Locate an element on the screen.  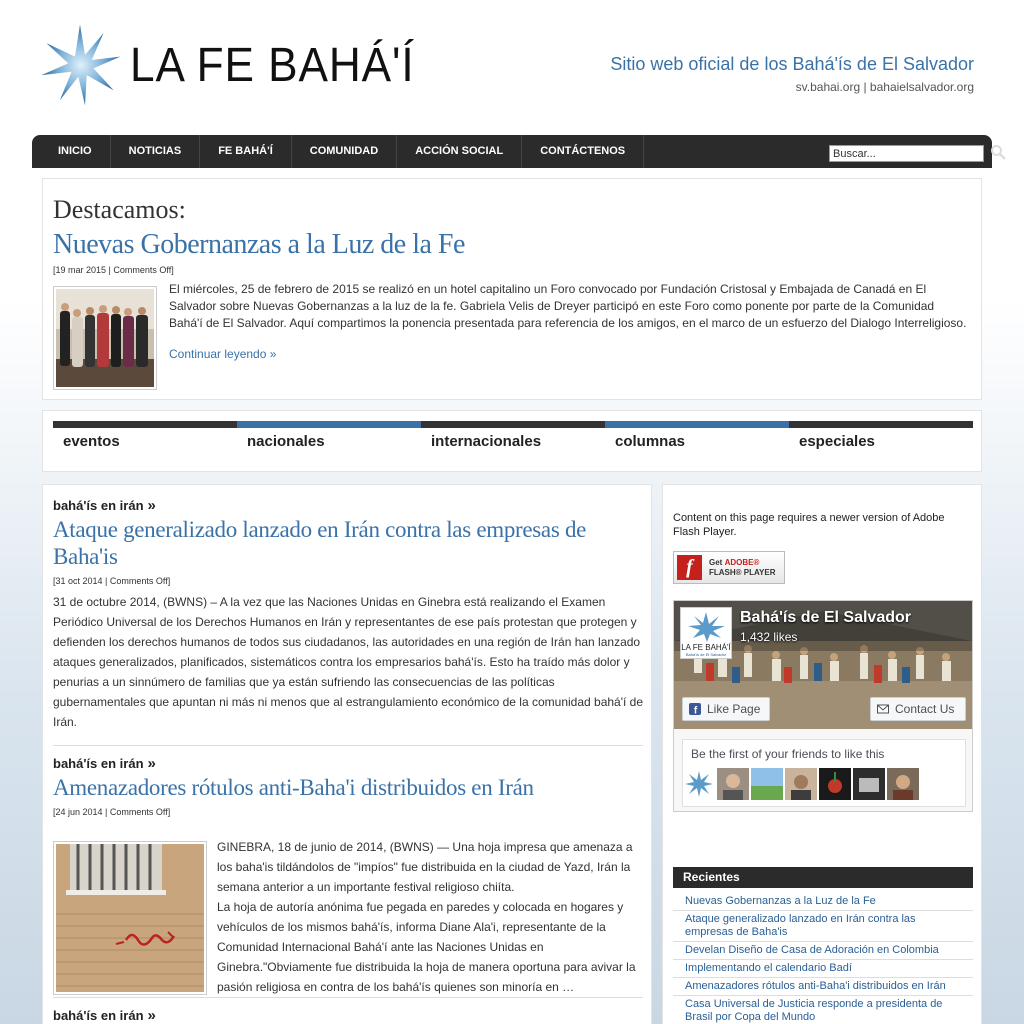
tab-columnas: columnas is located at coordinates (697, 441).